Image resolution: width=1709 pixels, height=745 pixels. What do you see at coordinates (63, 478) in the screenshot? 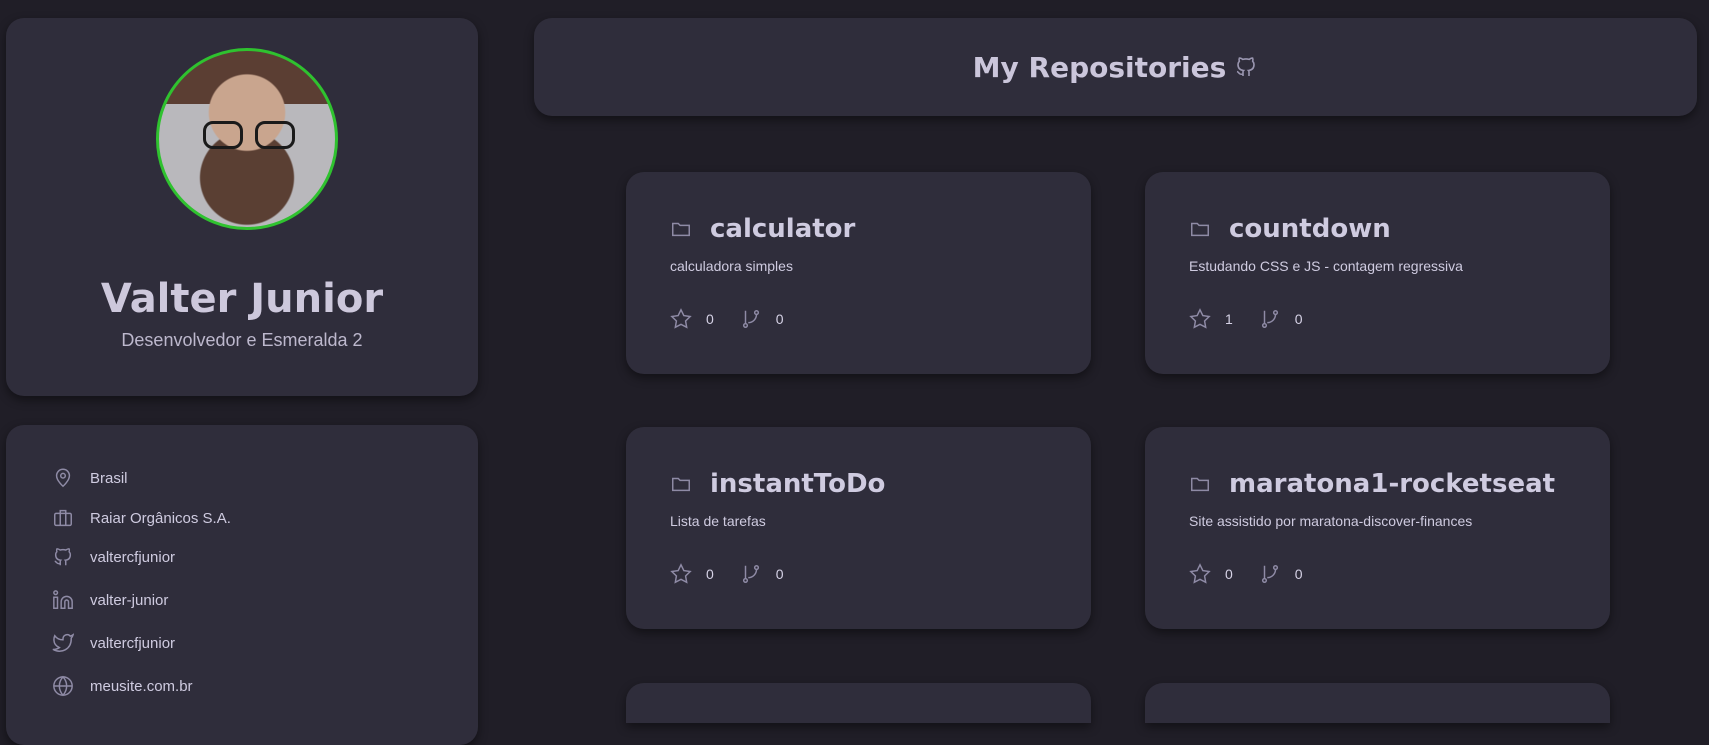
I see `map-pin-icon` at bounding box center [63, 478].